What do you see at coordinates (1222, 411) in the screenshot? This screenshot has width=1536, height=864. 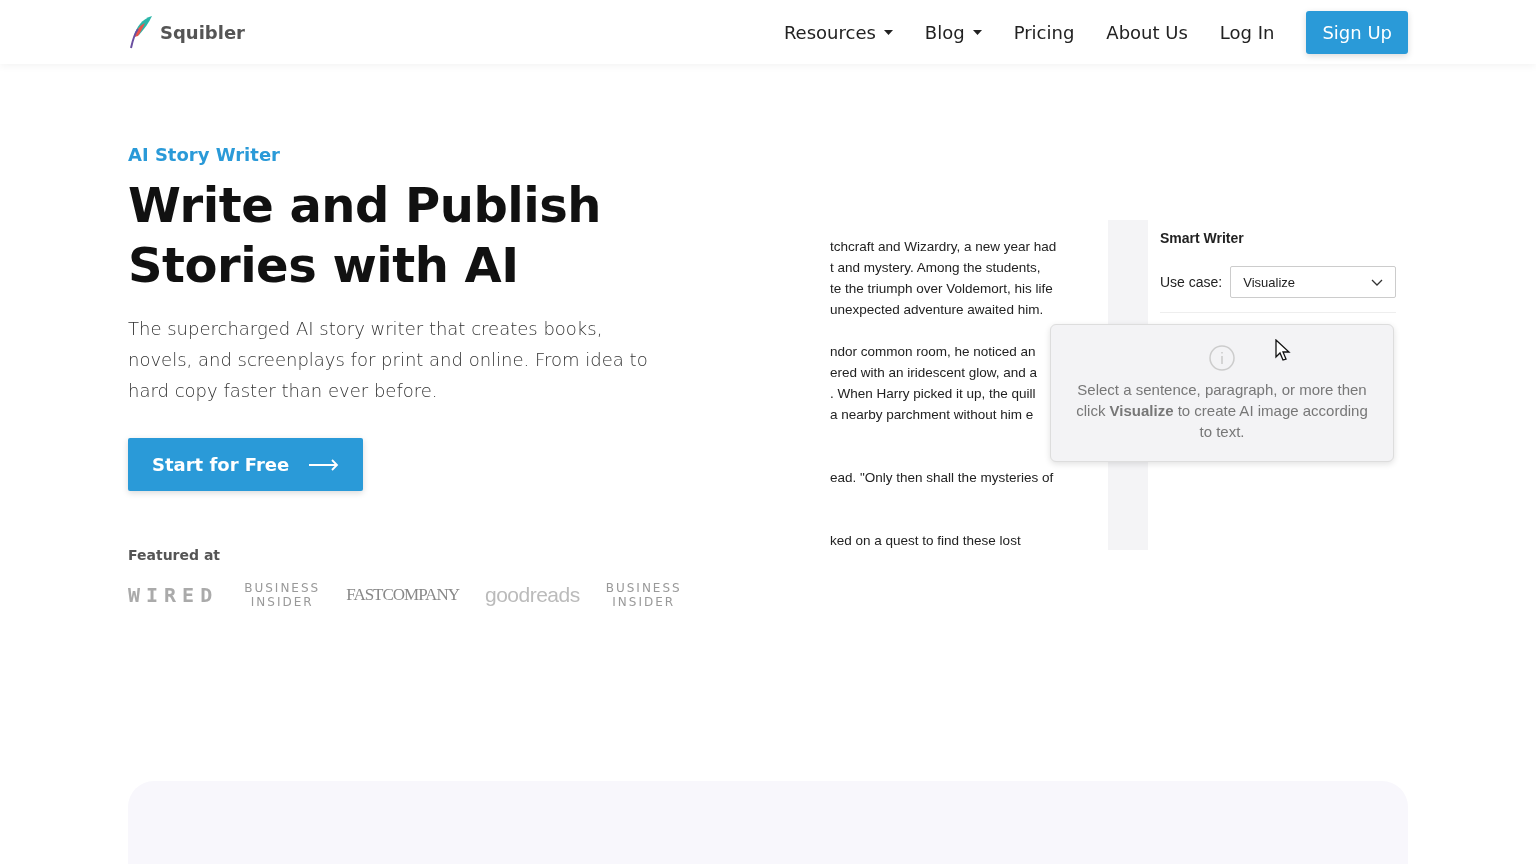 I see `tooltip-text: Select a sentence, paragraph, or more then click Visualize to create AI image according to text.` at bounding box center [1222, 411].